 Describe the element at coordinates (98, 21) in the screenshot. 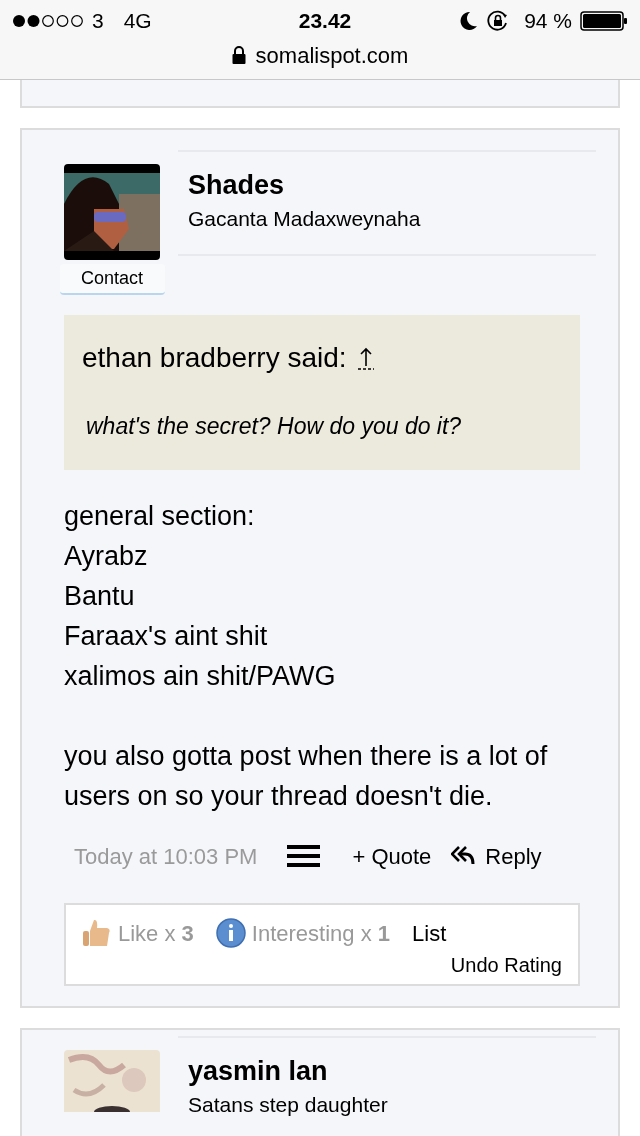

I see `carrier-label: 3` at that location.